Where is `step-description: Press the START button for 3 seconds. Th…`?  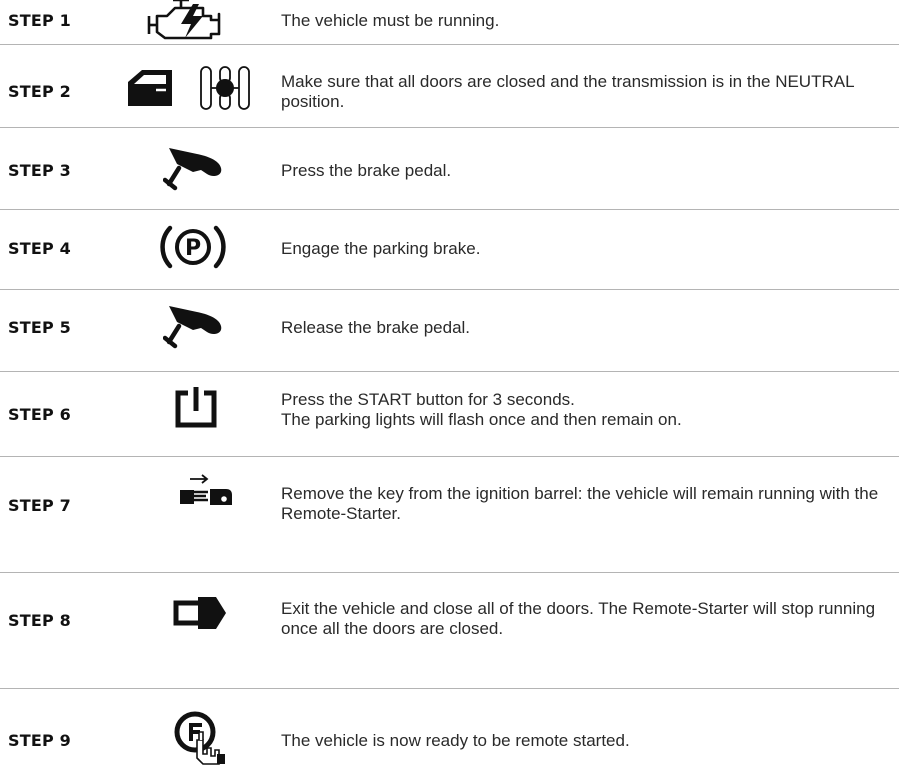 step-description: Press the START button for 3 seconds. Th… is located at coordinates (587, 410).